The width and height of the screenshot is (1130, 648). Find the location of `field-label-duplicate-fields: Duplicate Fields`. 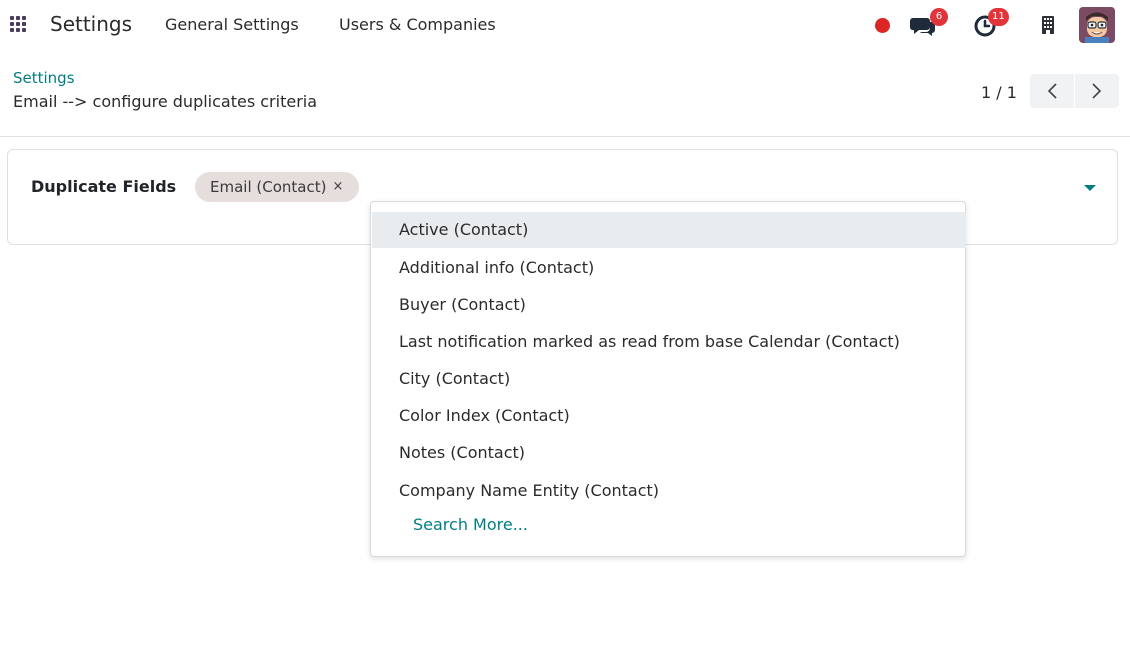

field-label-duplicate-fields: Duplicate Fields is located at coordinates (104, 186).